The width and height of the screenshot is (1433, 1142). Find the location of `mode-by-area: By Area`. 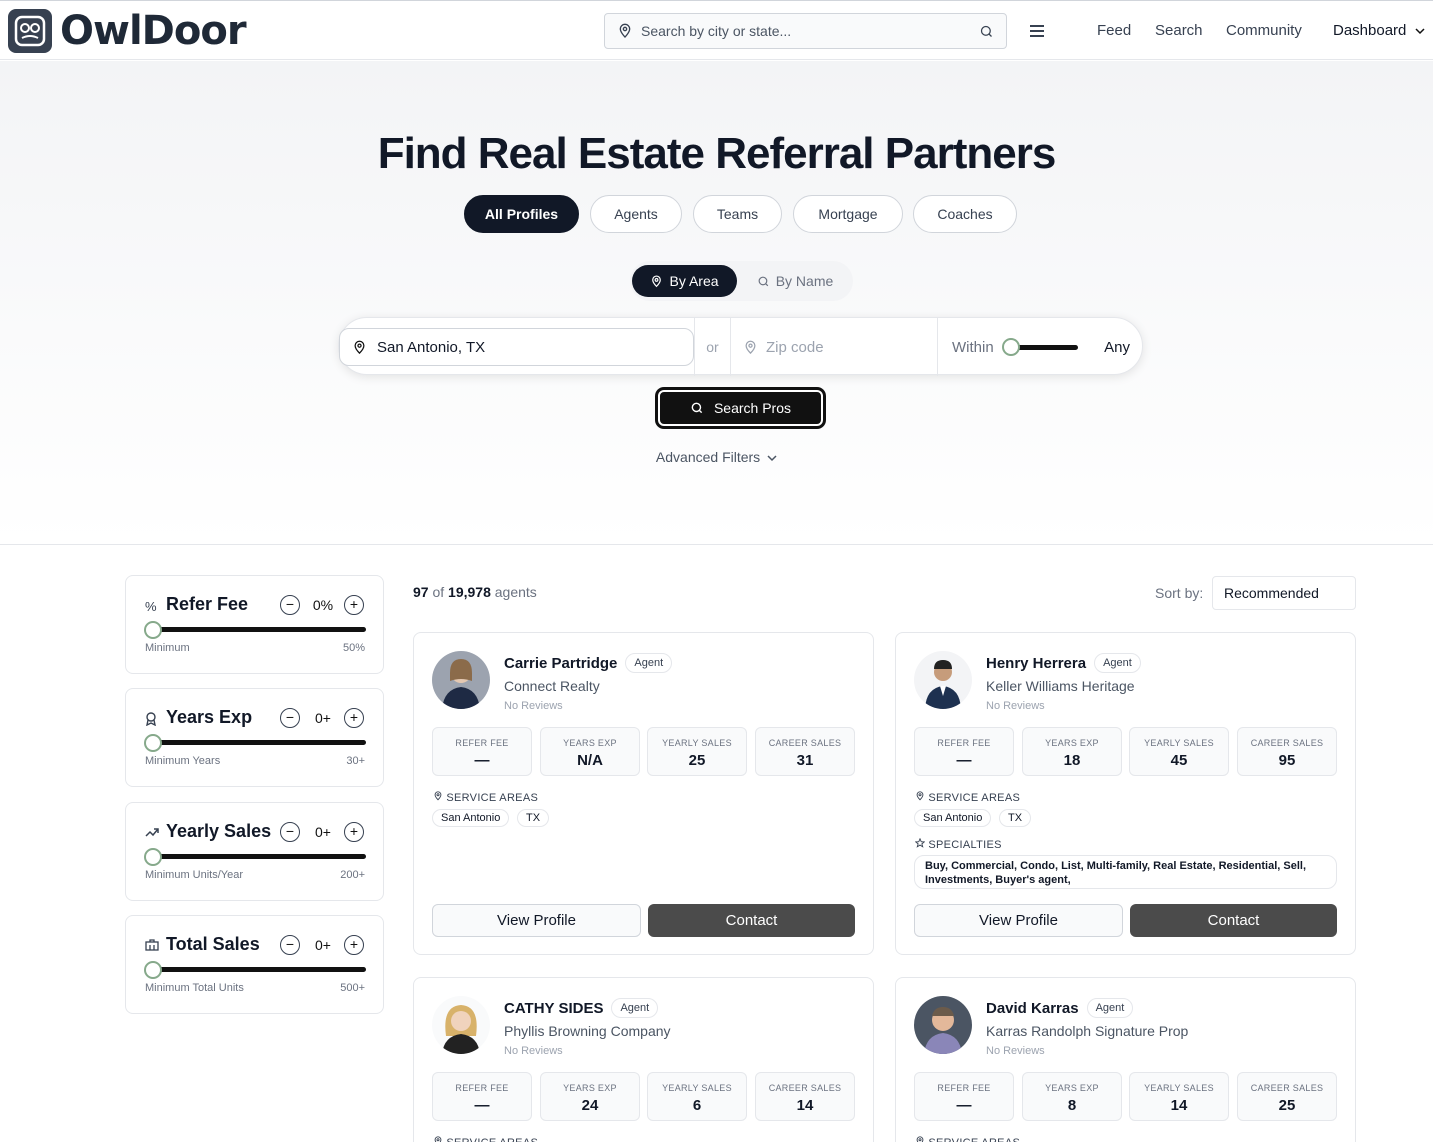

mode-by-area: By Area is located at coordinates (684, 281).